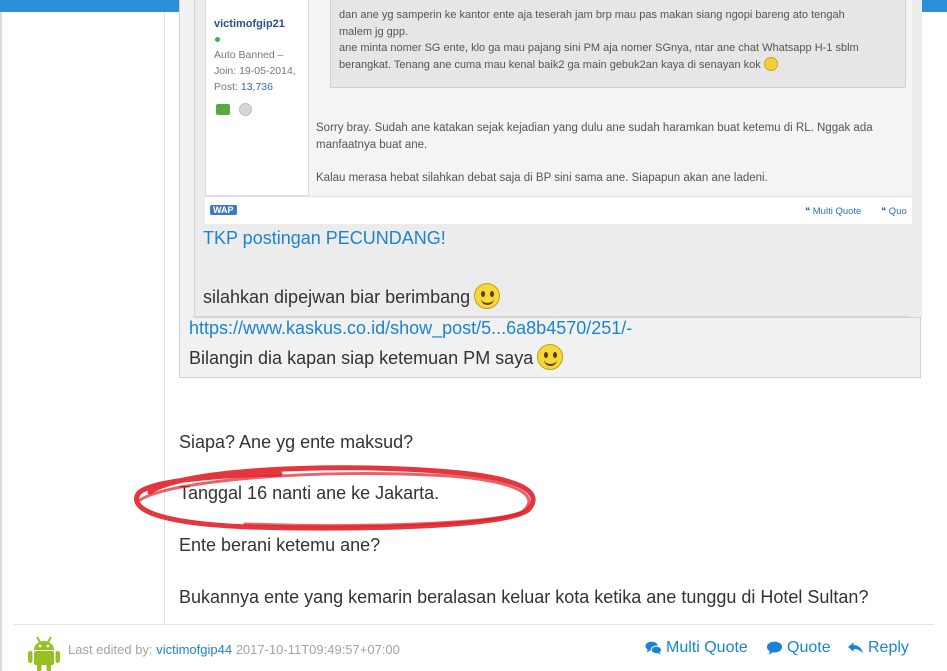  Describe the element at coordinates (324, 238) in the screenshot. I see `tkp-link: TKP postingan PECUNDANG!` at that location.